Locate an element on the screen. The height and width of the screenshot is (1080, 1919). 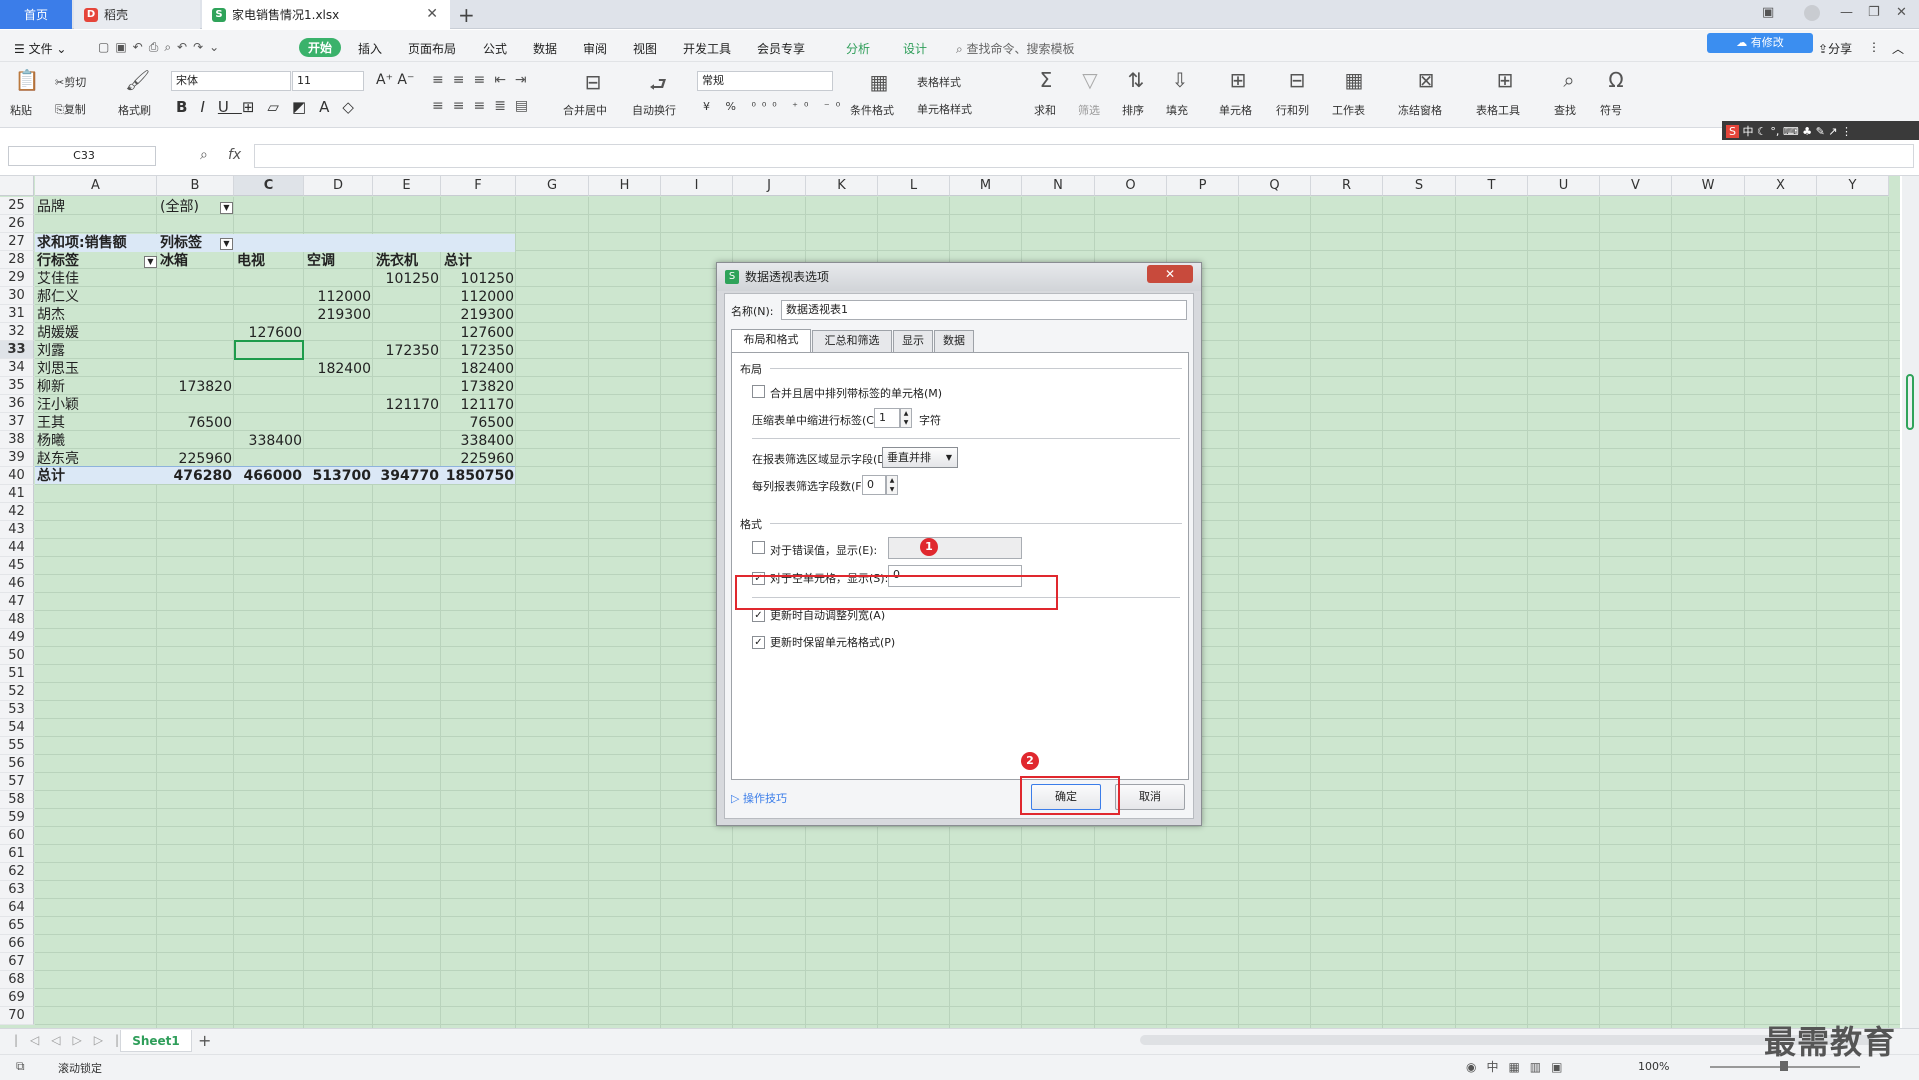
symbol-button: 符号 is located at coordinates (1611, 110).